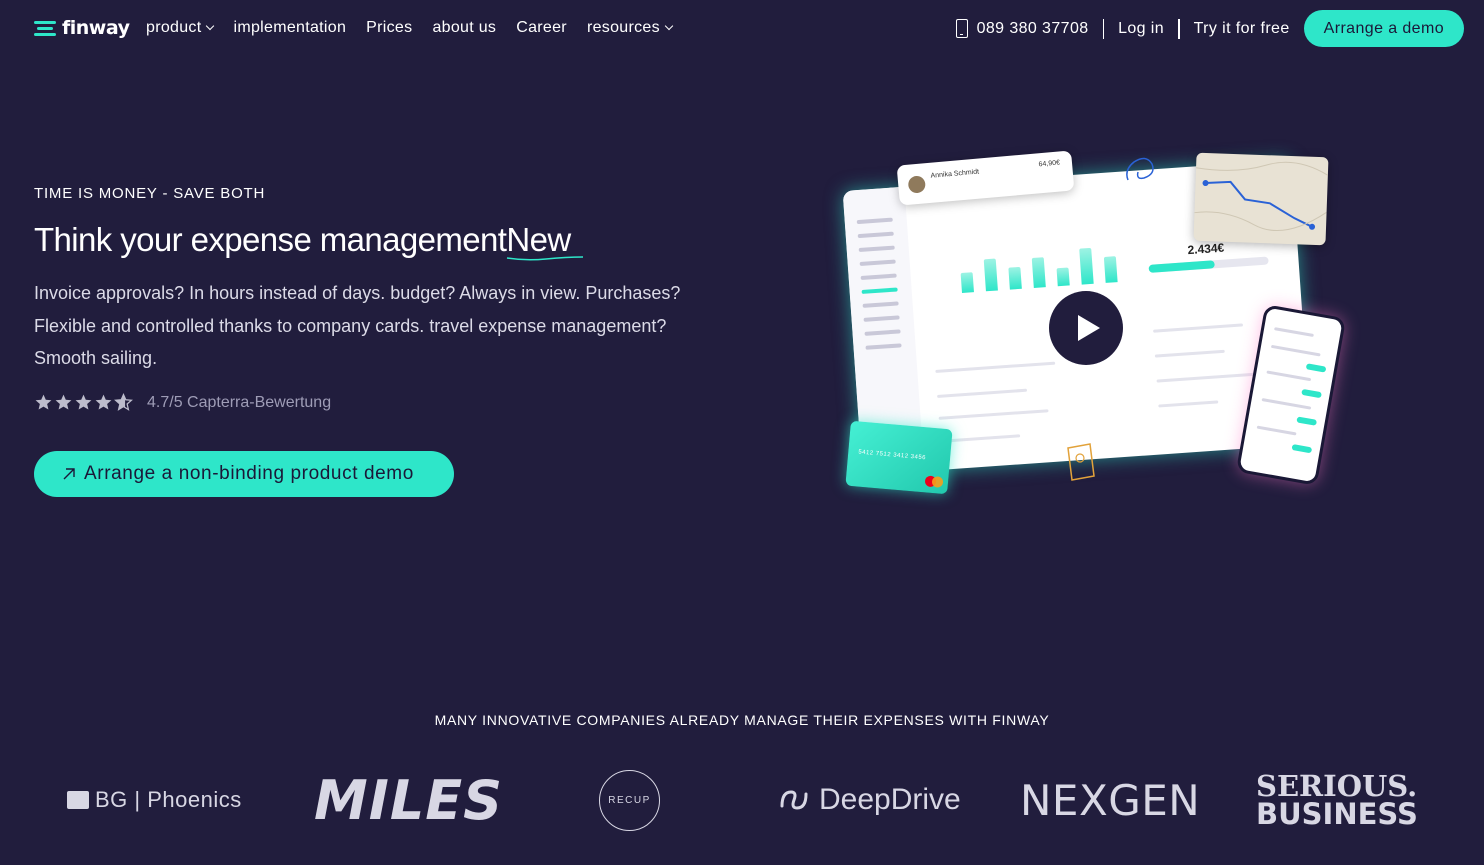 The height and width of the screenshot is (865, 1484). Describe the element at coordinates (961, 28) in the screenshot. I see `smartphone-icon` at that location.